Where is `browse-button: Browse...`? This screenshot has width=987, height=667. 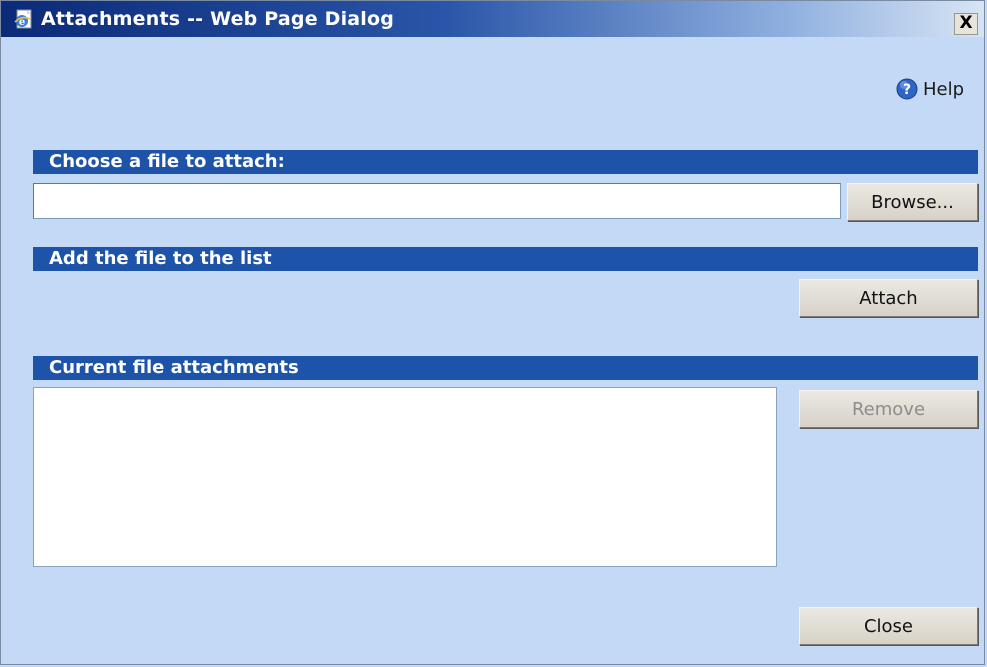
browse-button: Browse... is located at coordinates (912, 202).